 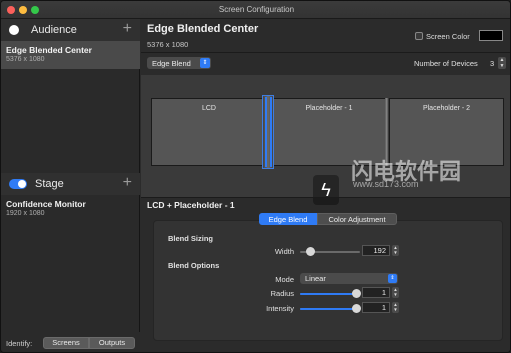 I want to click on add-audience-screen-button: +, so click(x=127, y=29).